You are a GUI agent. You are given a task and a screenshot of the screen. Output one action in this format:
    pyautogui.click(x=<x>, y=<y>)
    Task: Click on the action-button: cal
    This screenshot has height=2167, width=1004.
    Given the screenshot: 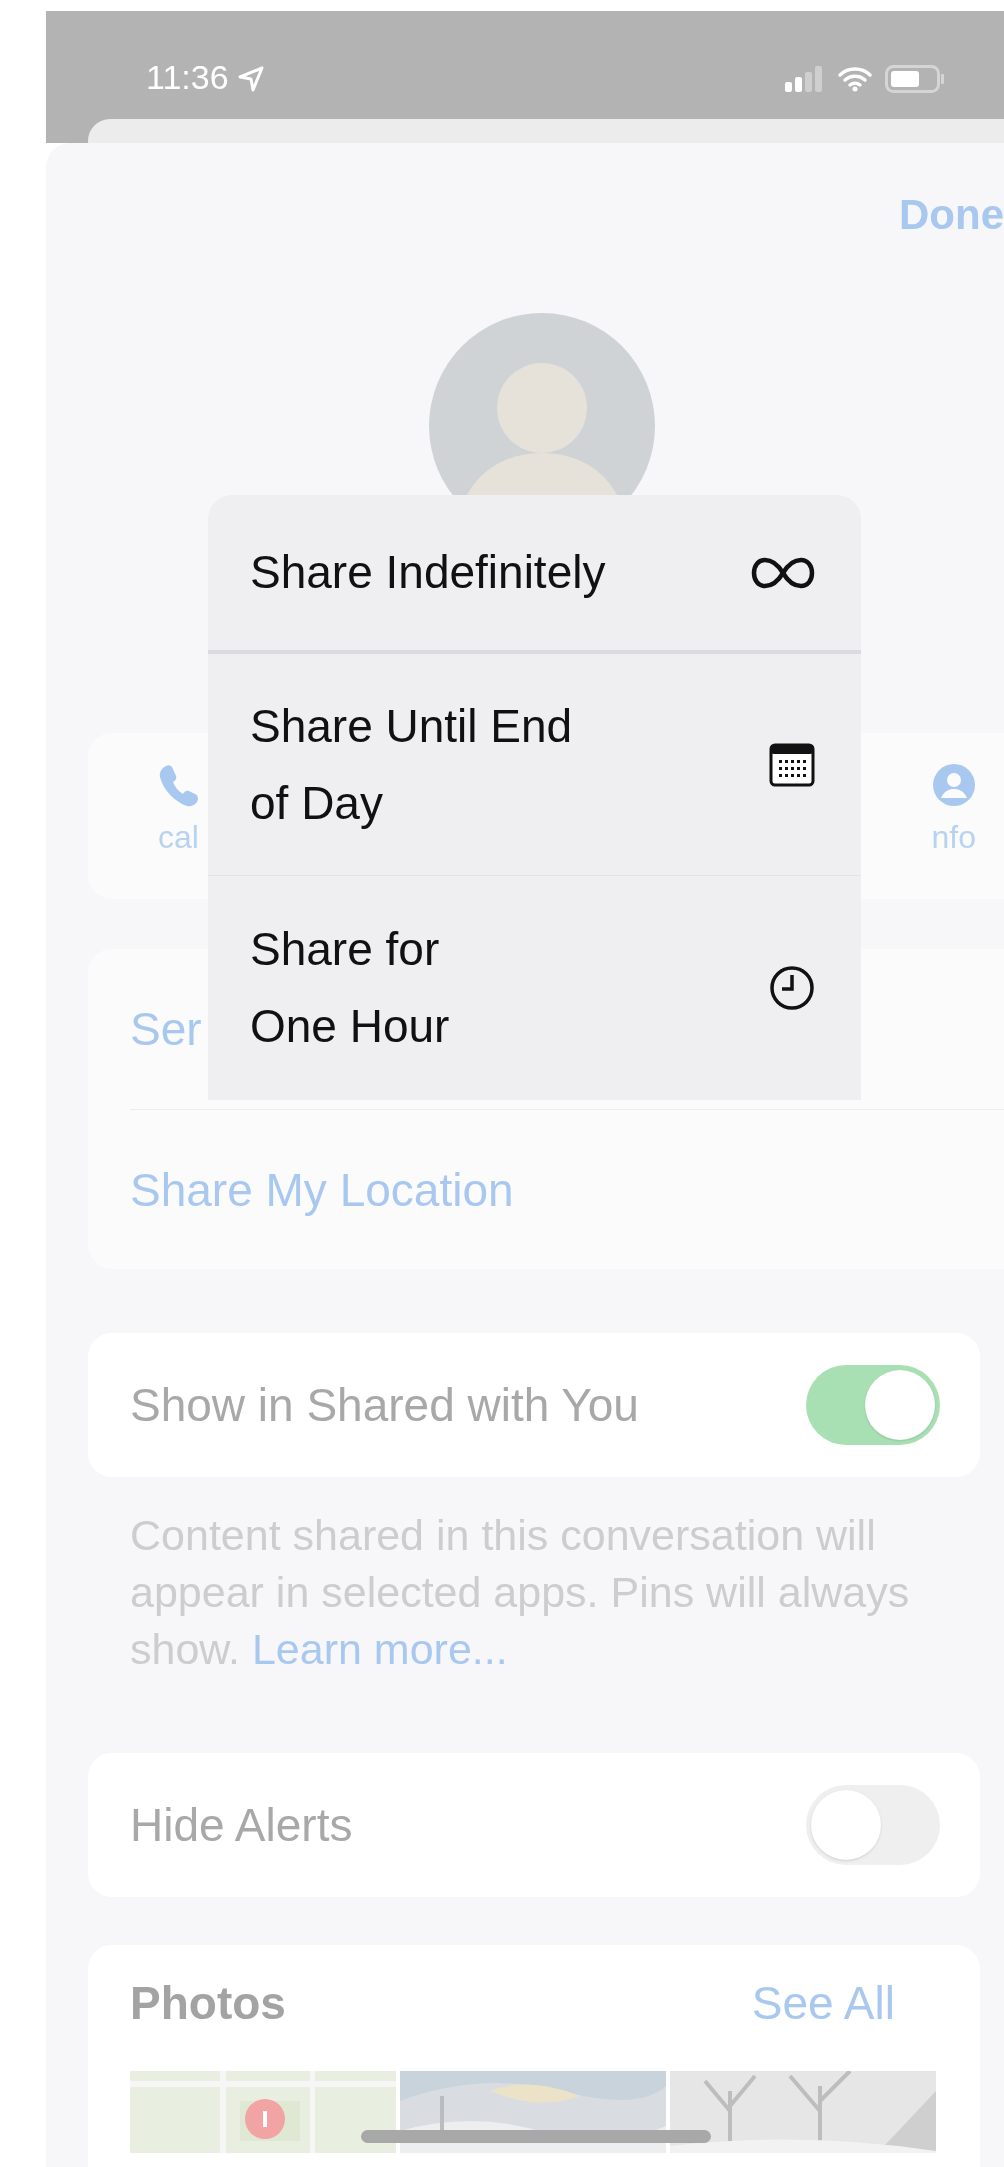 What is the action you would take?
    pyautogui.click(x=178, y=831)
    